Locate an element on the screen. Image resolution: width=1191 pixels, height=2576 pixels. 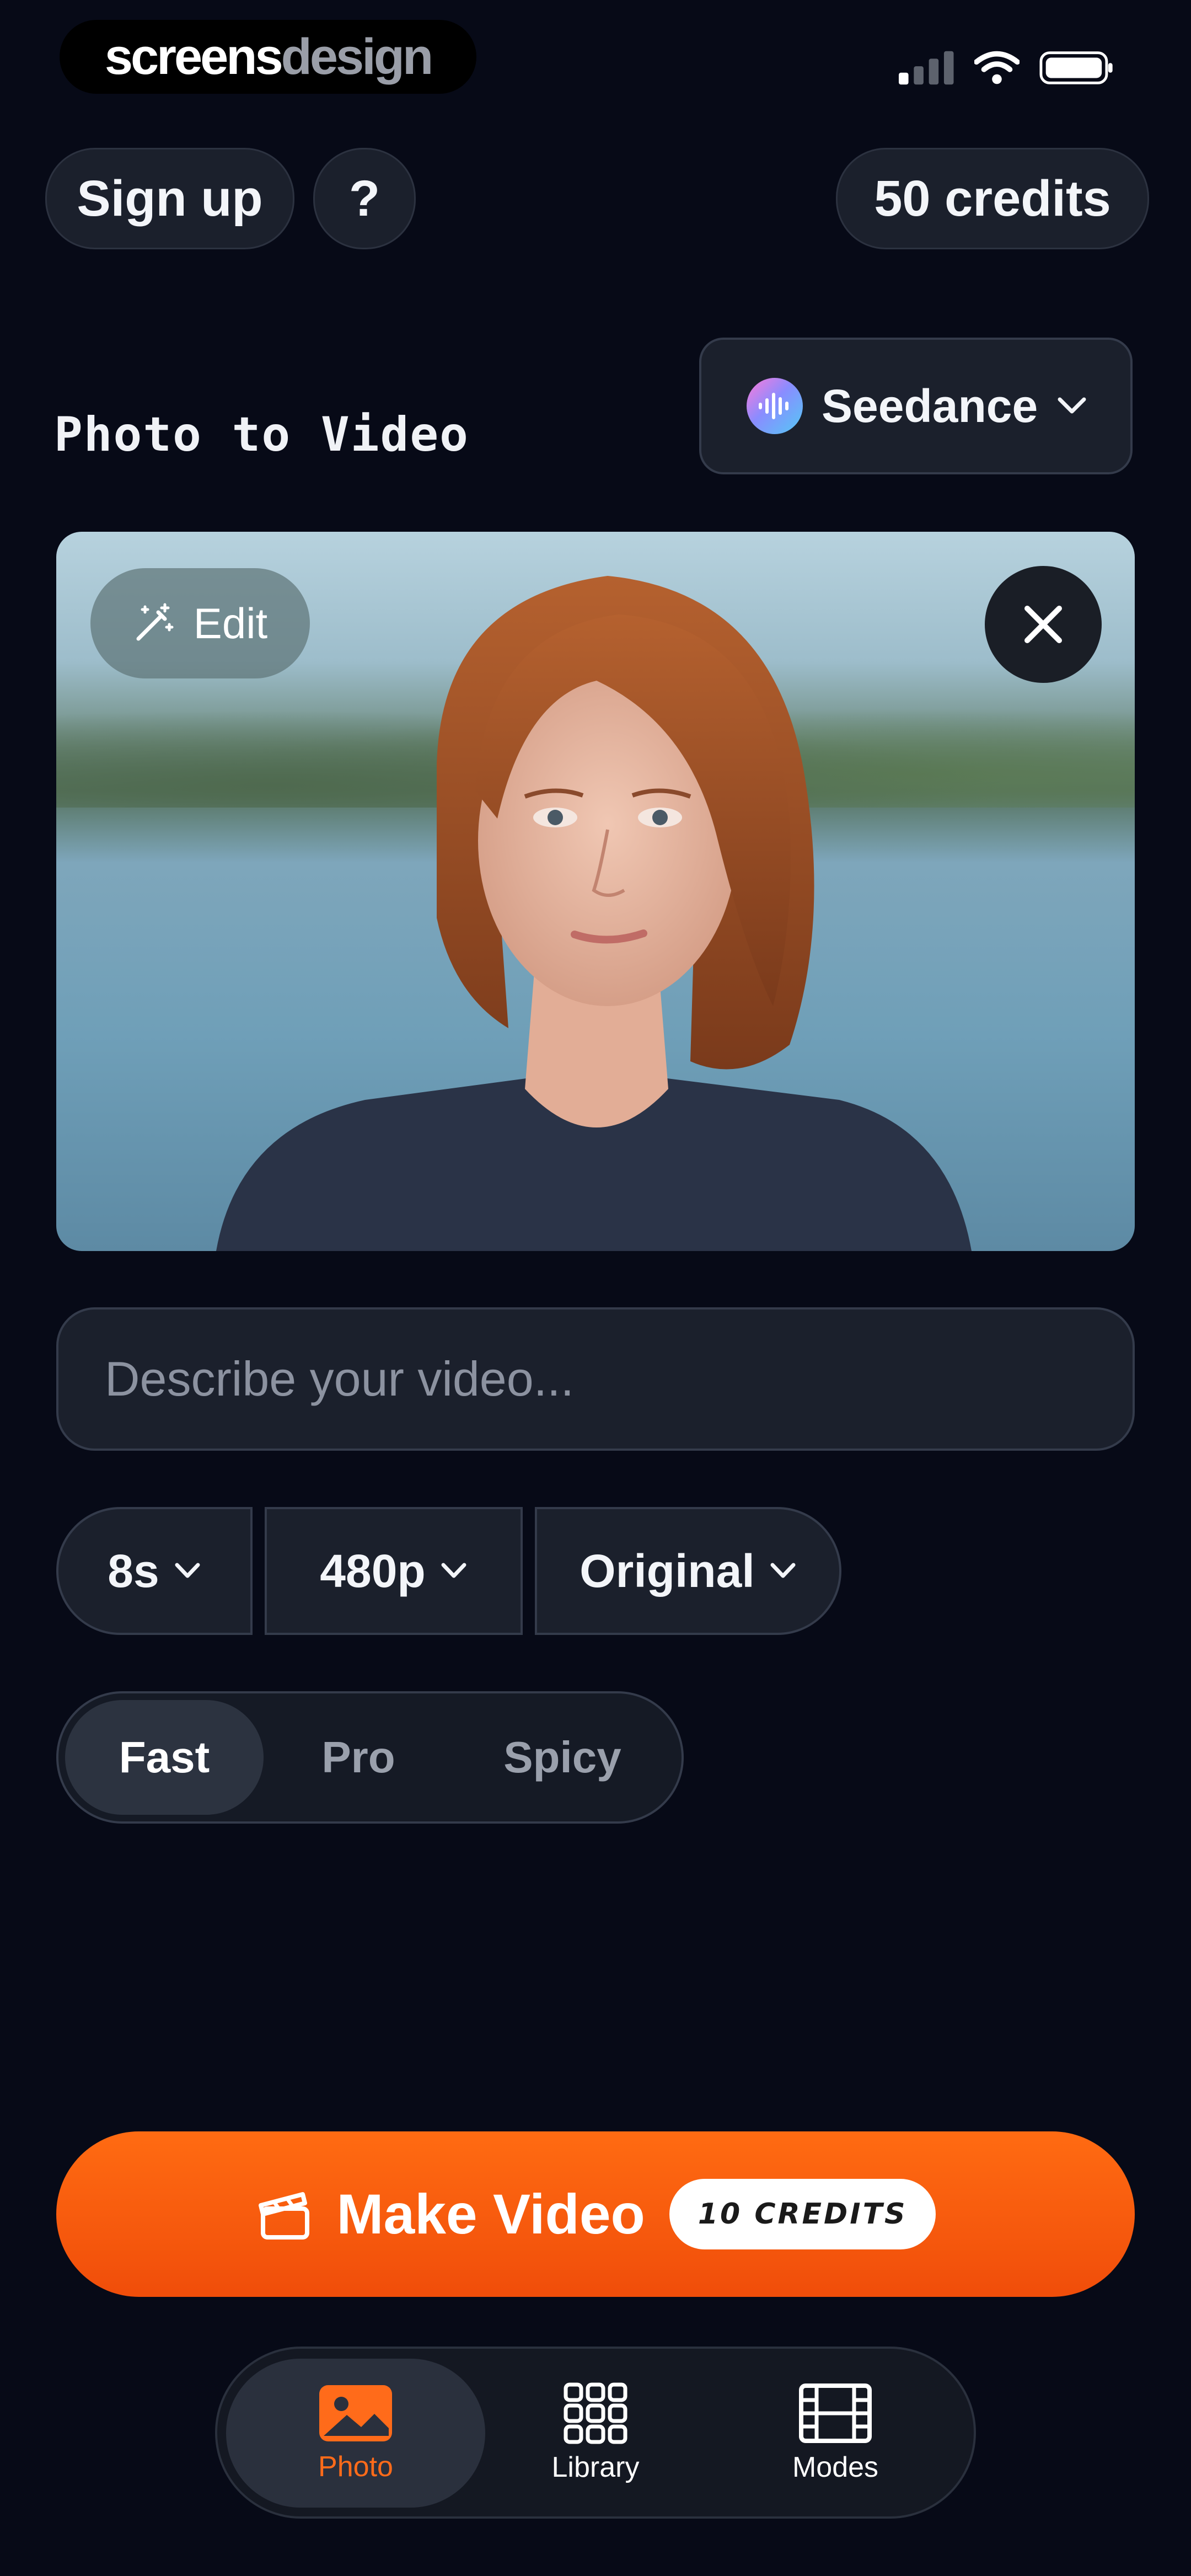
aspect-ratio-select: Original is located at coordinates (688, 1571).